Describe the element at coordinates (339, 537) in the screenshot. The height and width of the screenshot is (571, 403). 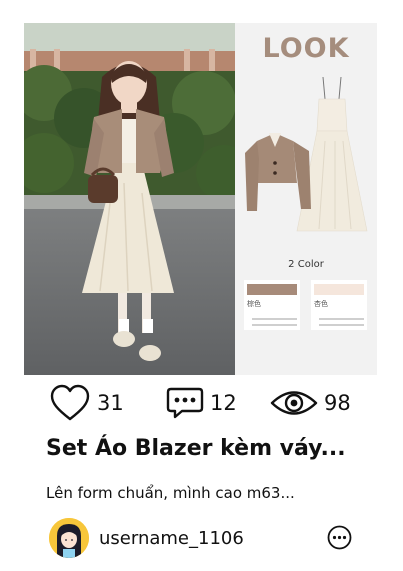
I see `more-options-icon` at that location.